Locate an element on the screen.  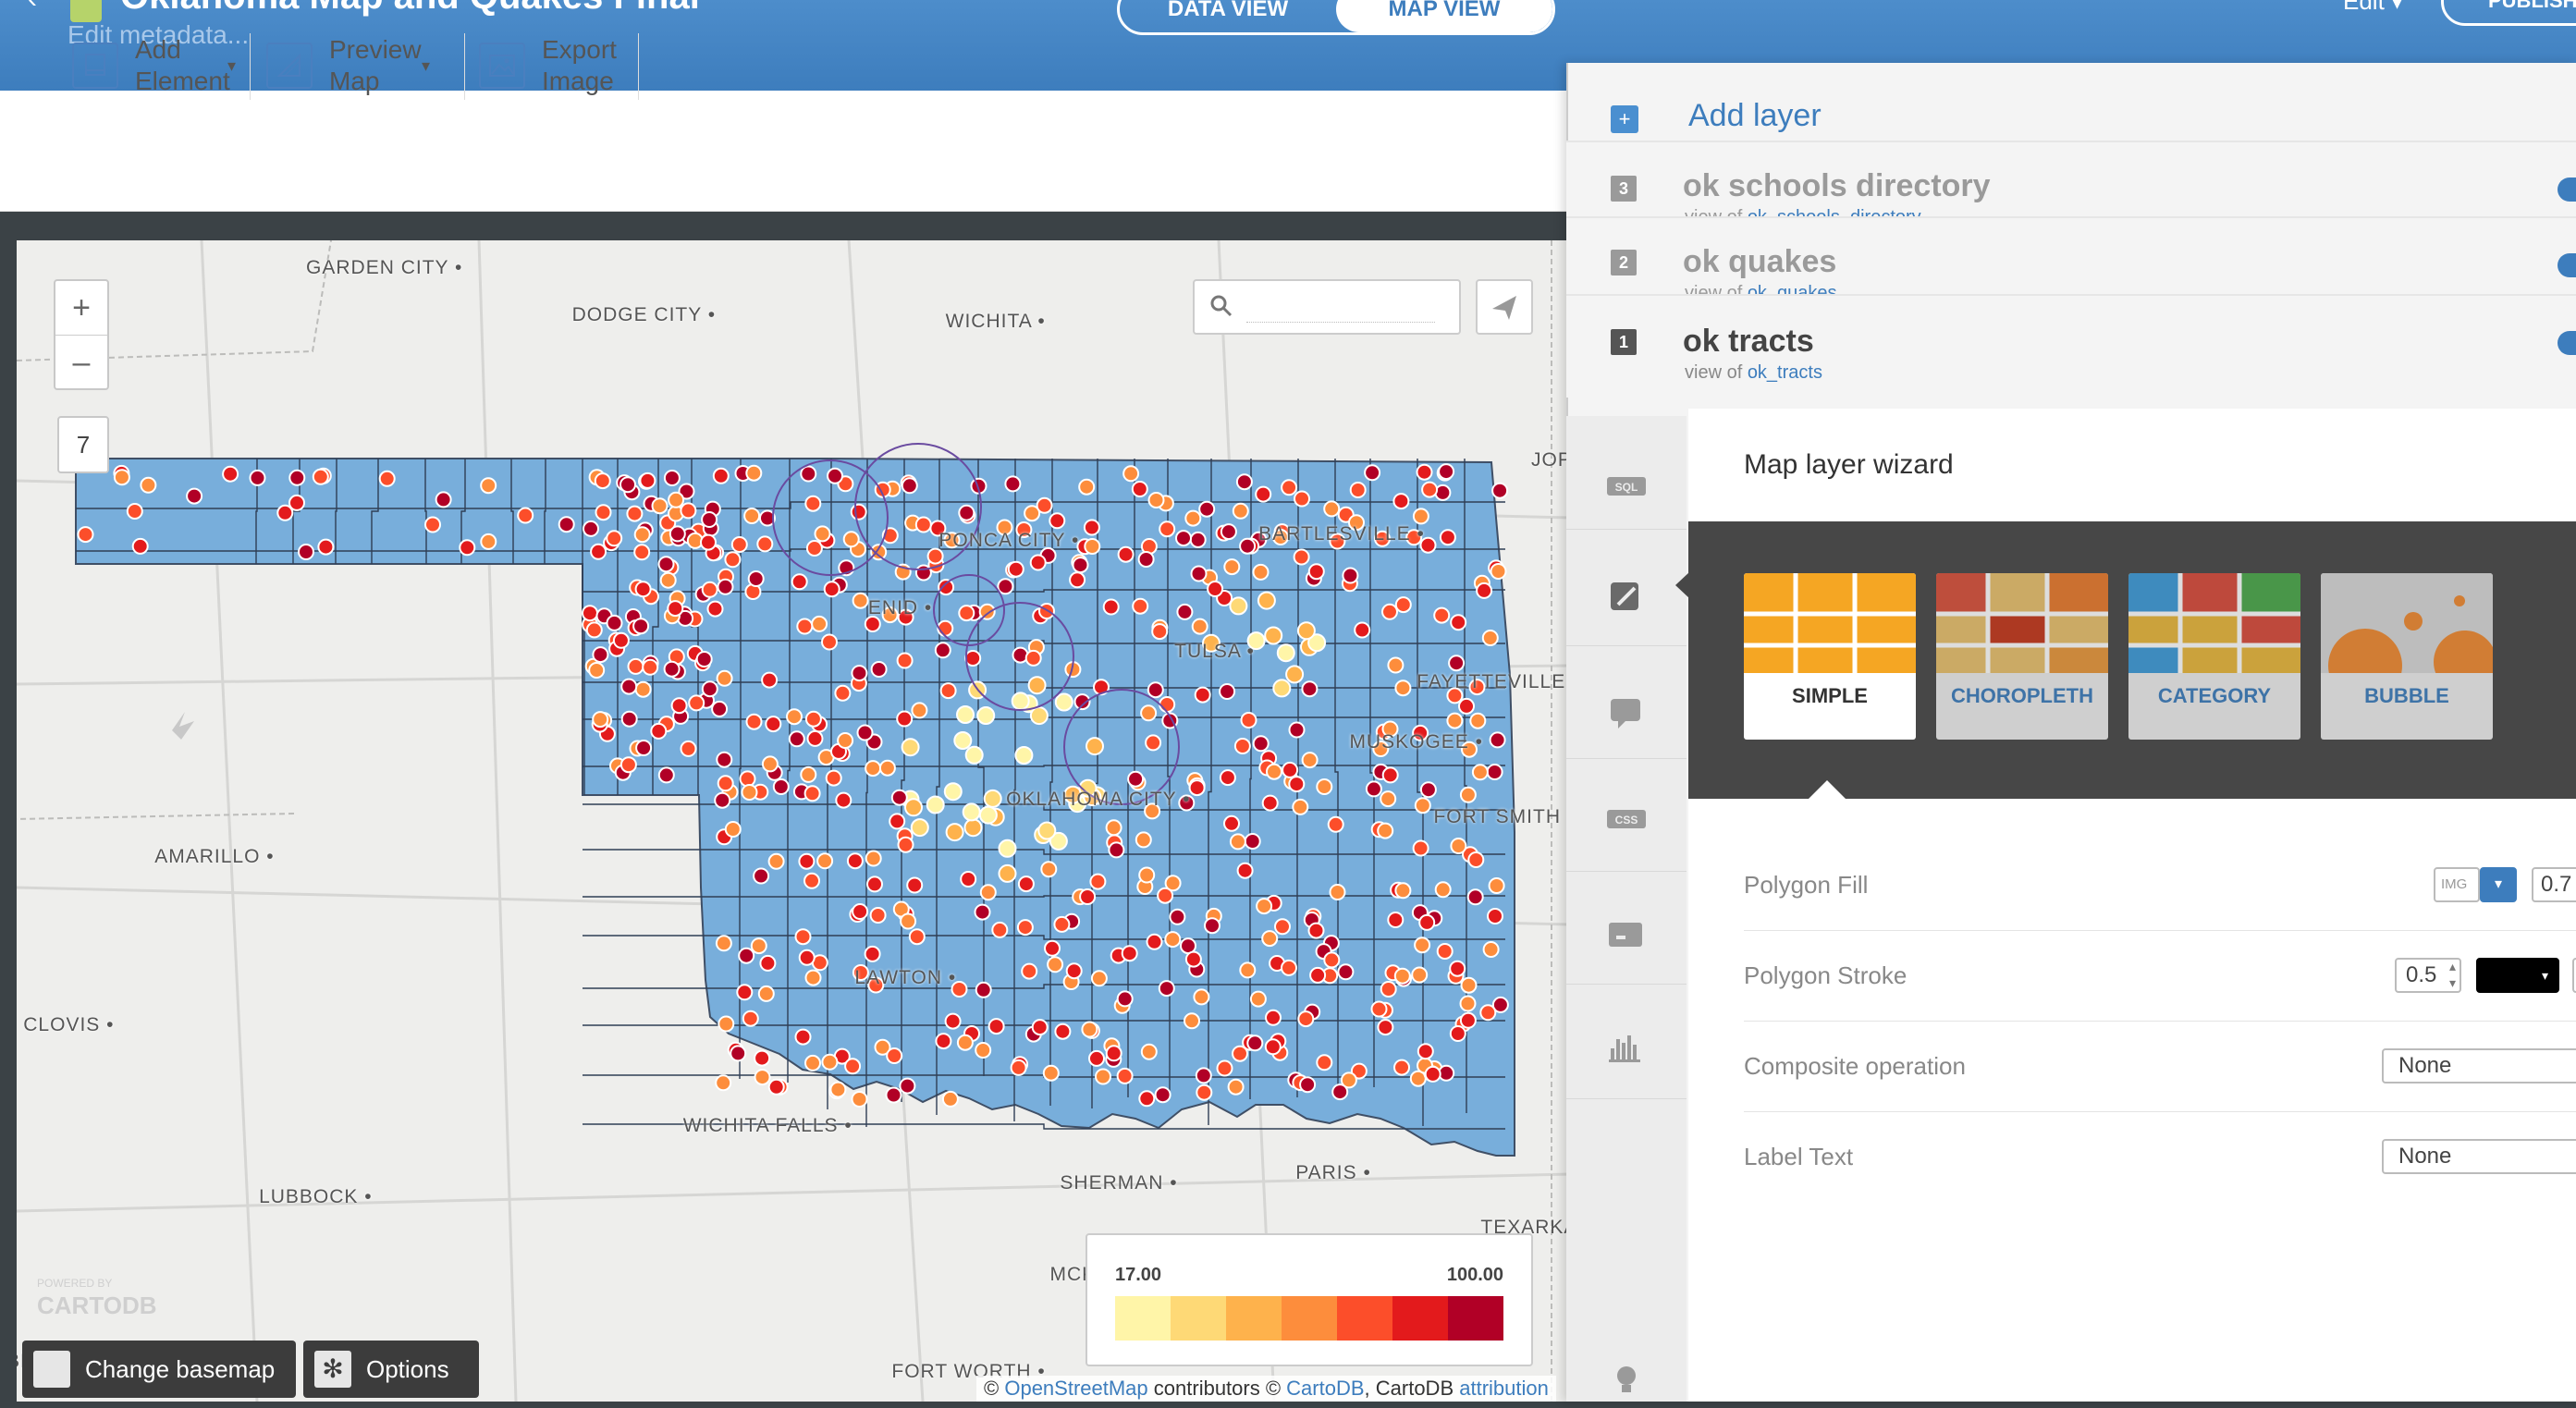
fill-opacity-input: 0.7 is located at coordinates (2554, 885).